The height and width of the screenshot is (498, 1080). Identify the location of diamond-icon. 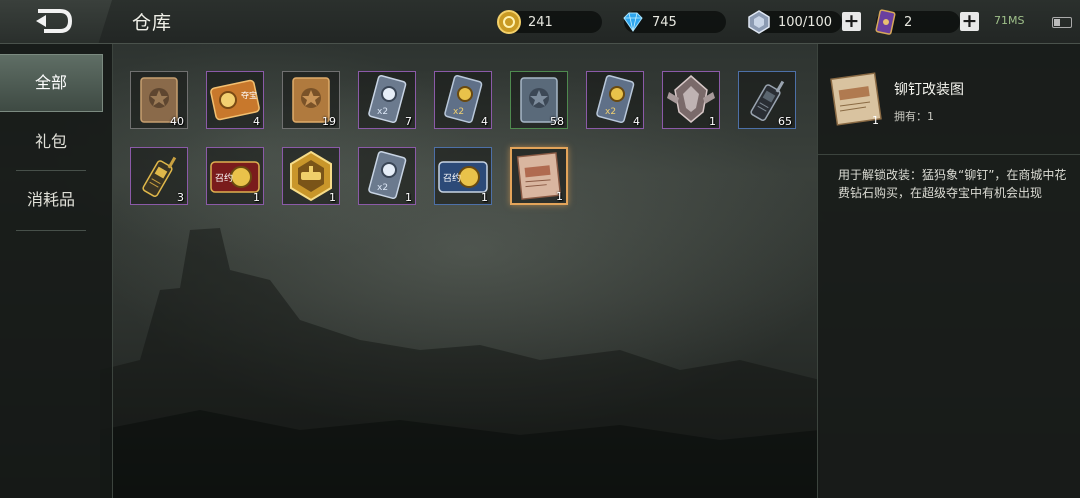
(633, 22).